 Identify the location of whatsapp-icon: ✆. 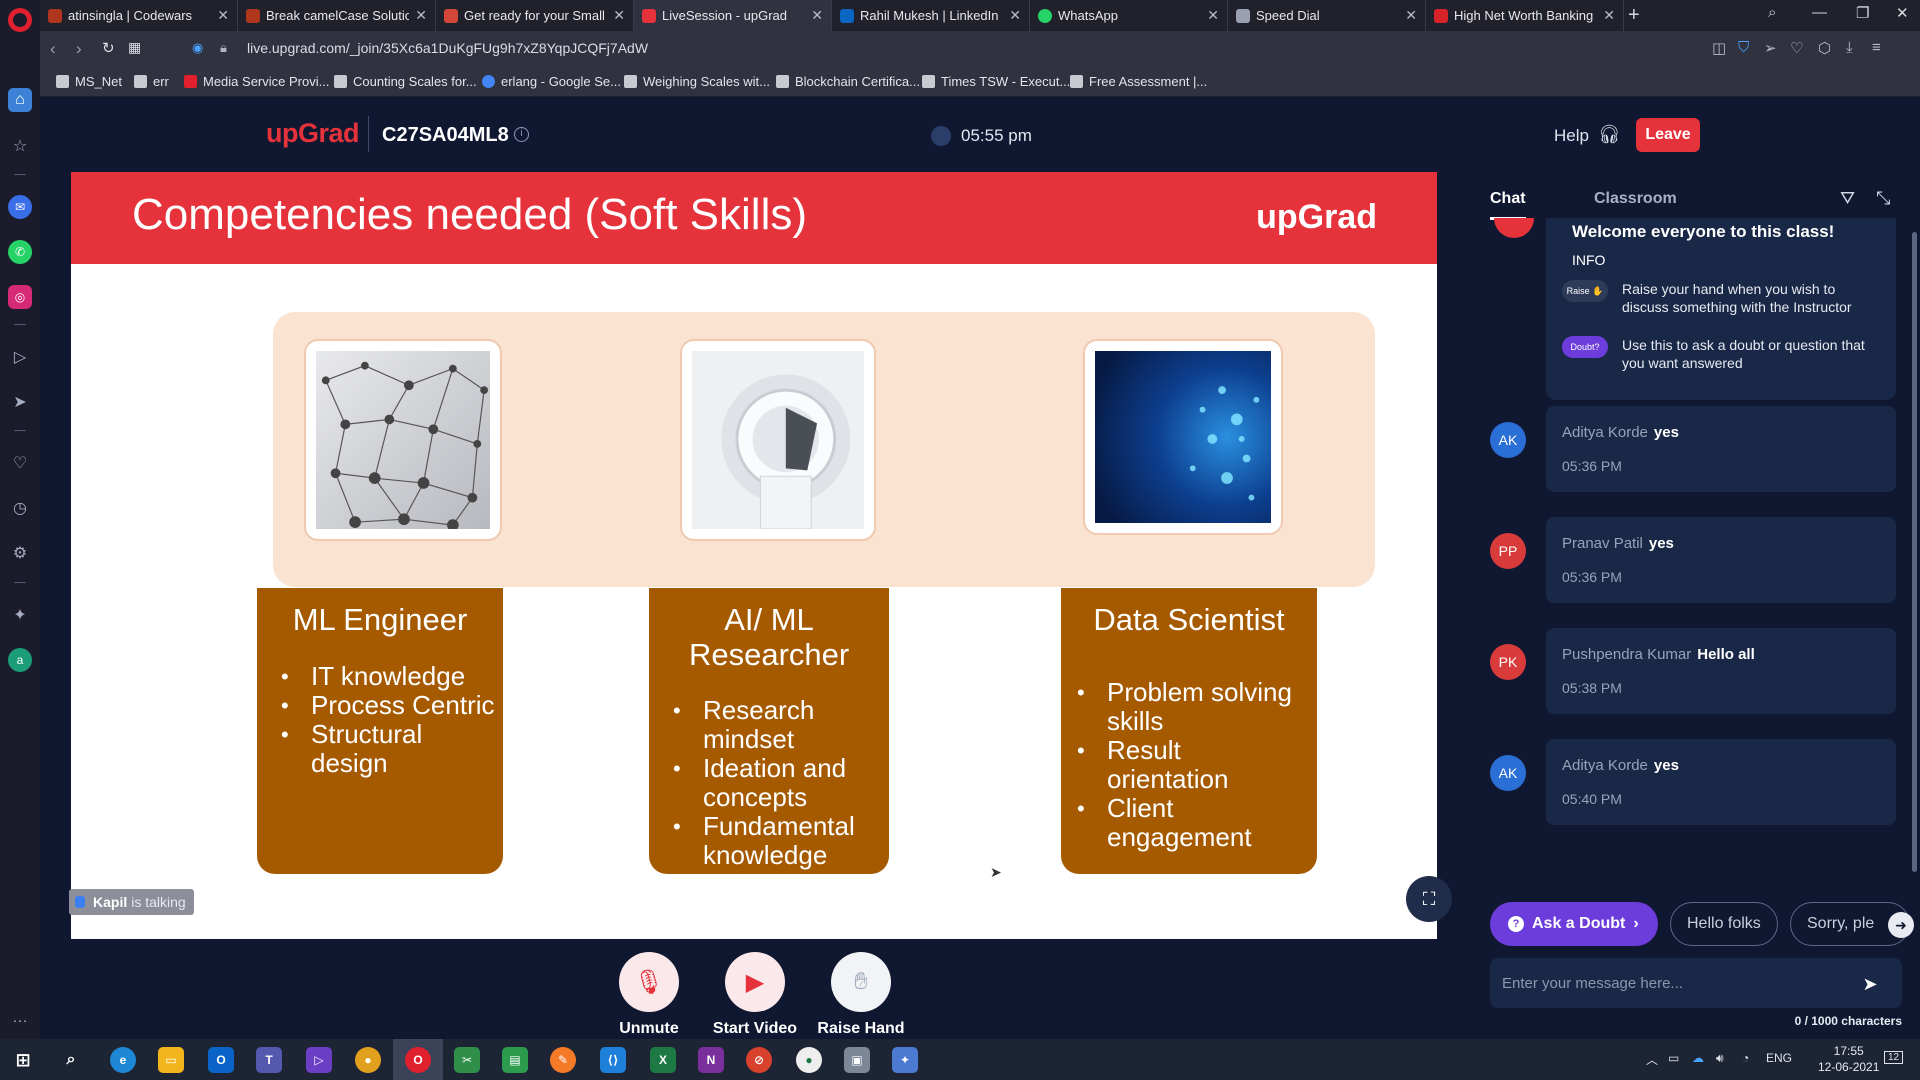
(20, 252).